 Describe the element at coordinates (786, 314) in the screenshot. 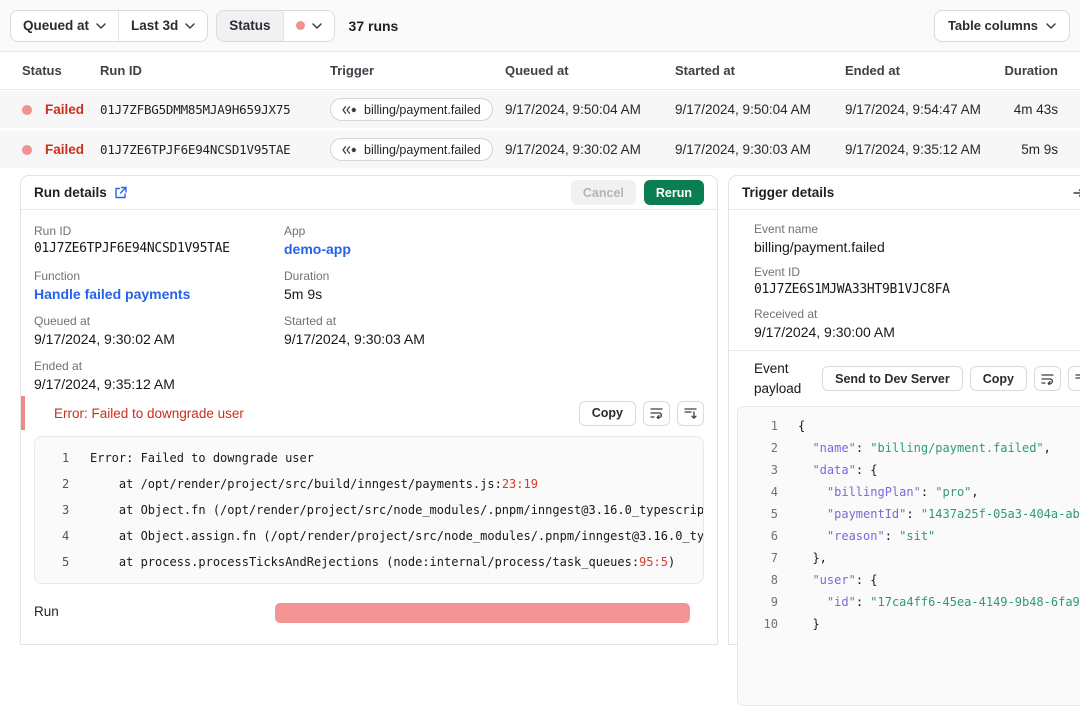

I see `field-label: Received at` at that location.